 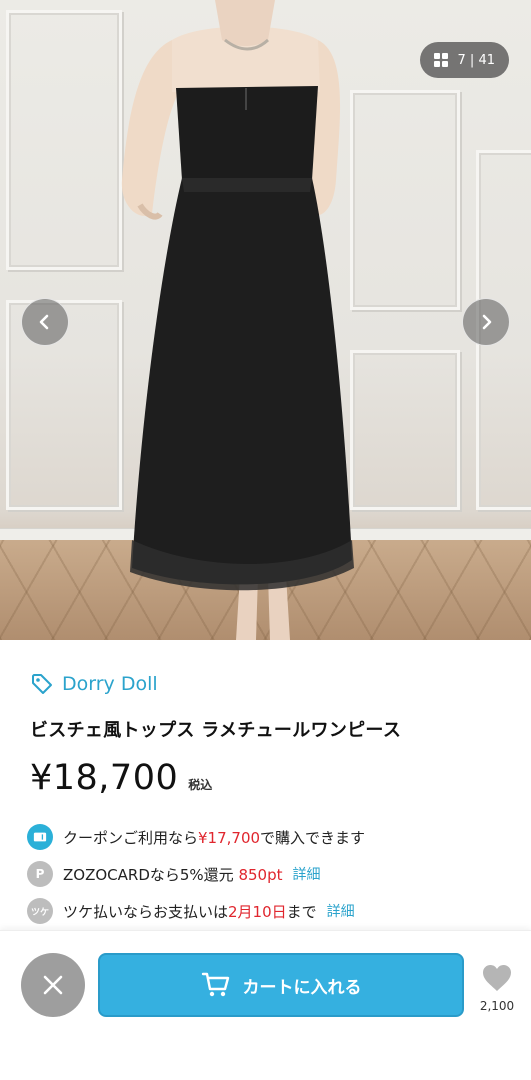 I want to click on tag-icon, so click(x=42, y=684).